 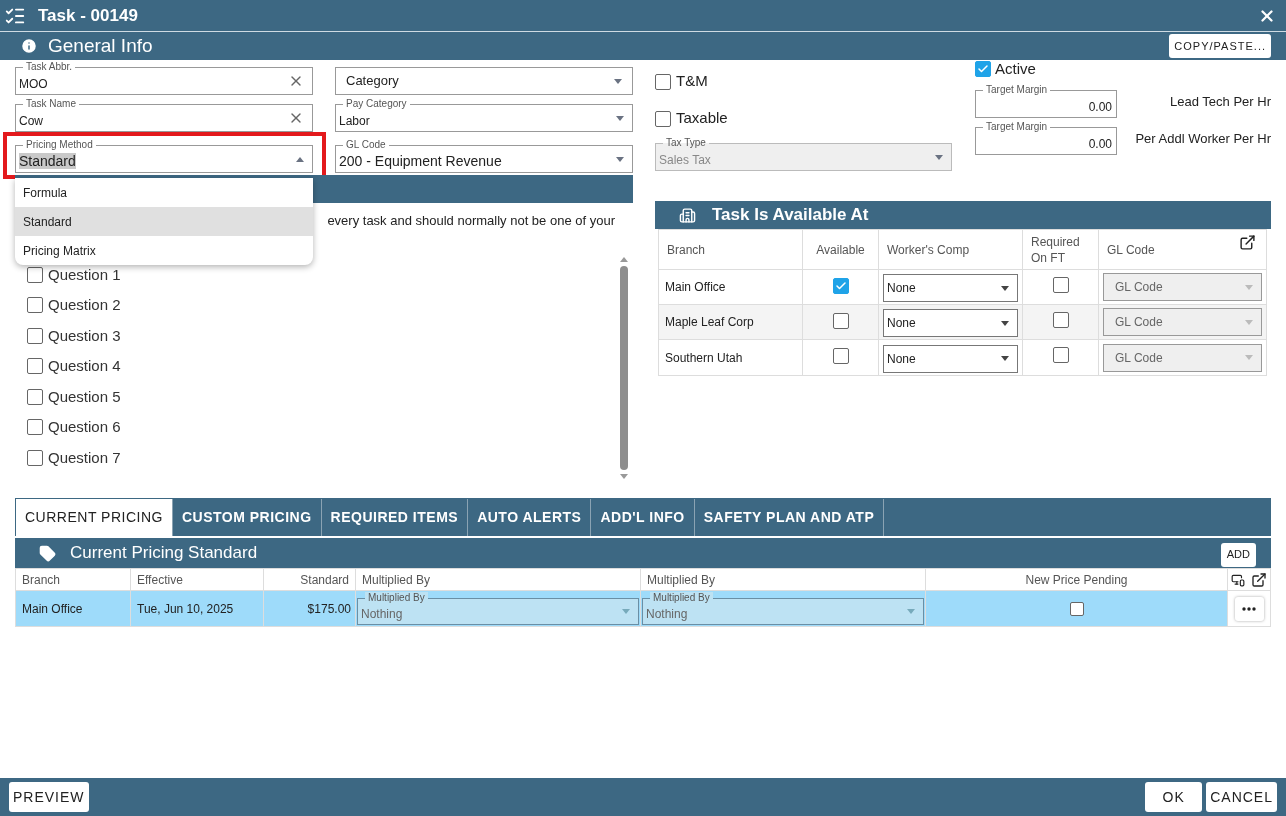 I want to click on table-cell-text: Tue, Jun 10, 2025, so click(x=185, y=609).